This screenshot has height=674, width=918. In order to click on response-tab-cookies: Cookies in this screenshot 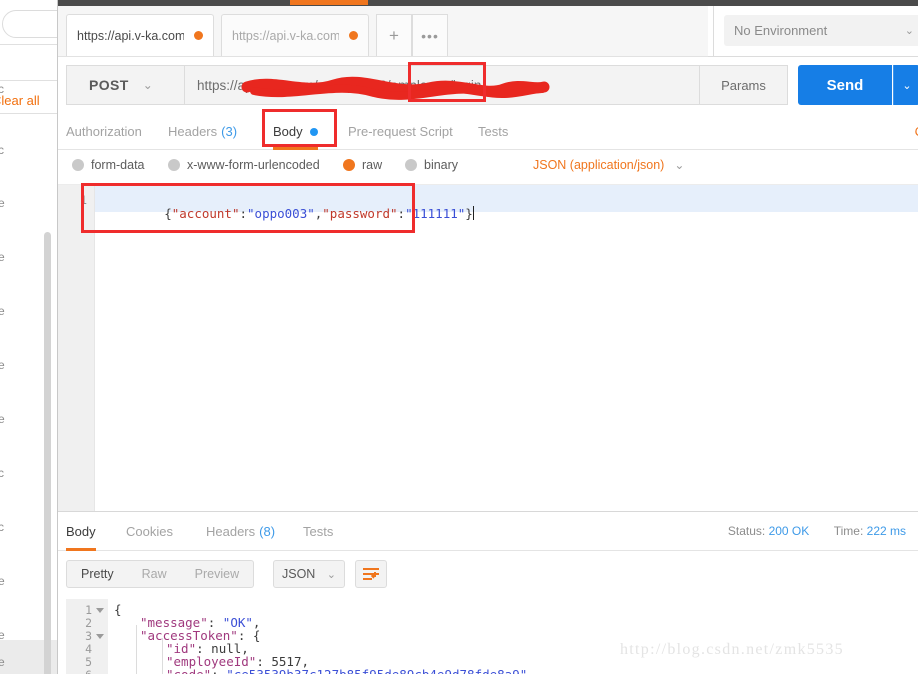, I will do `click(149, 531)`.